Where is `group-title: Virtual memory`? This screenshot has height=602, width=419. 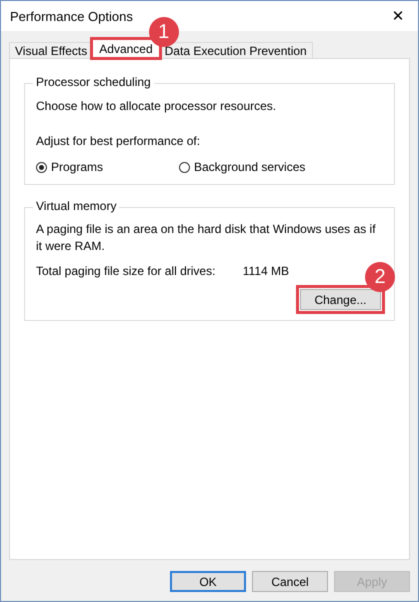 group-title: Virtual memory is located at coordinates (76, 206).